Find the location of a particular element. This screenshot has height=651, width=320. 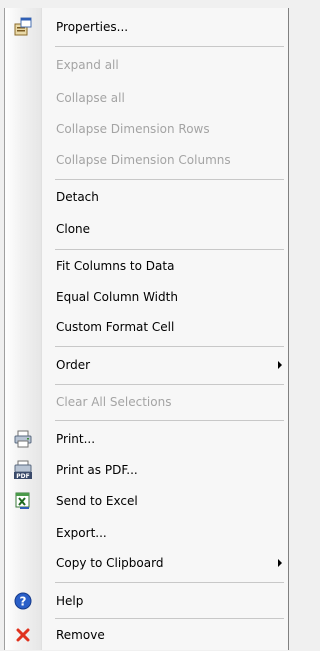

pdf-badge: PDF is located at coordinates (22, 476).